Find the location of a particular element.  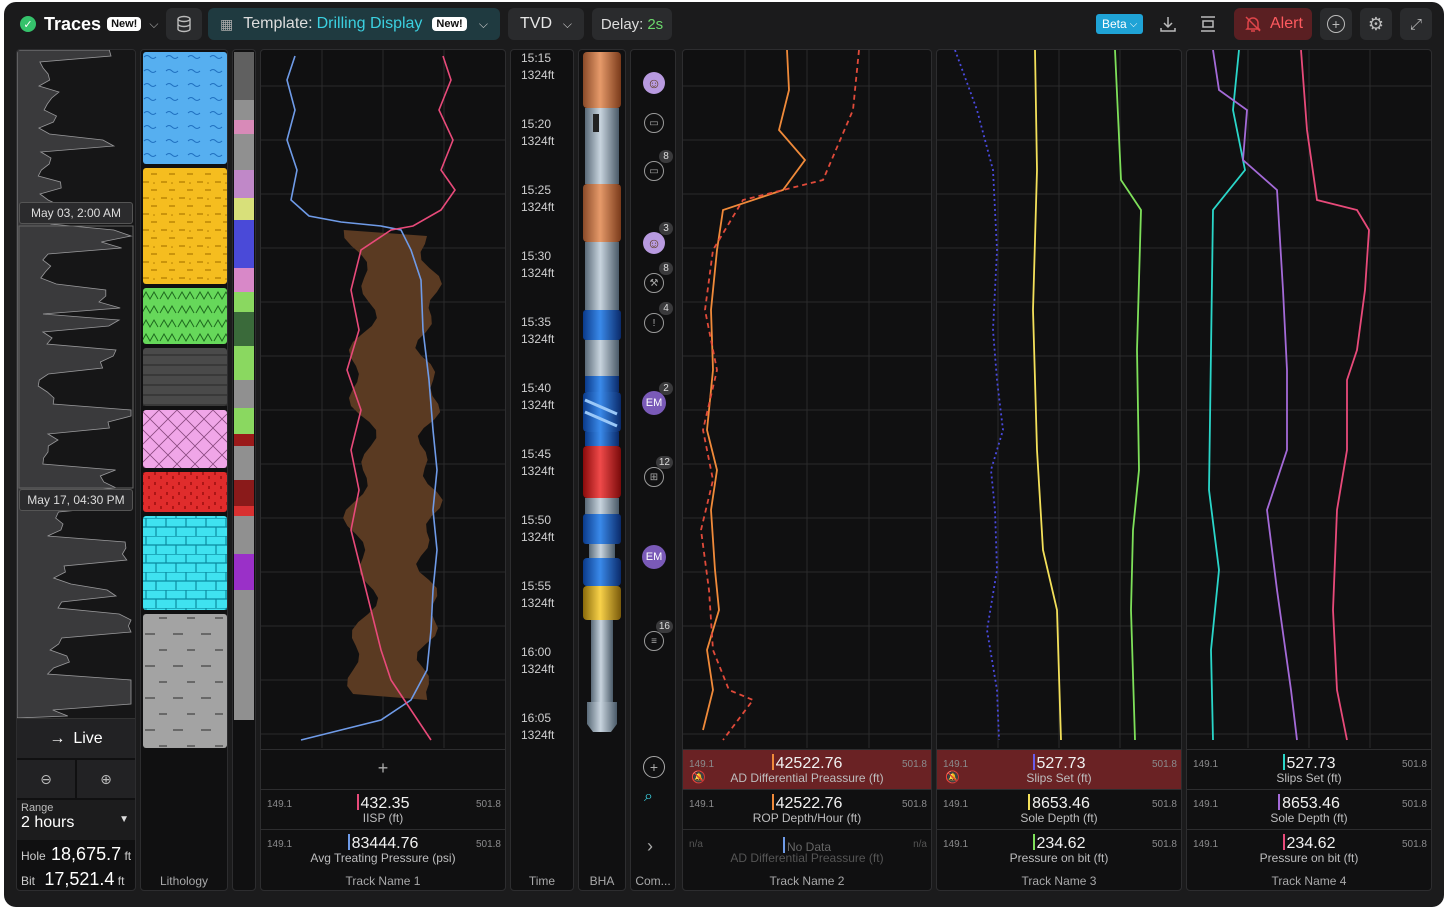

comment-marker: EM is located at coordinates (654, 557).